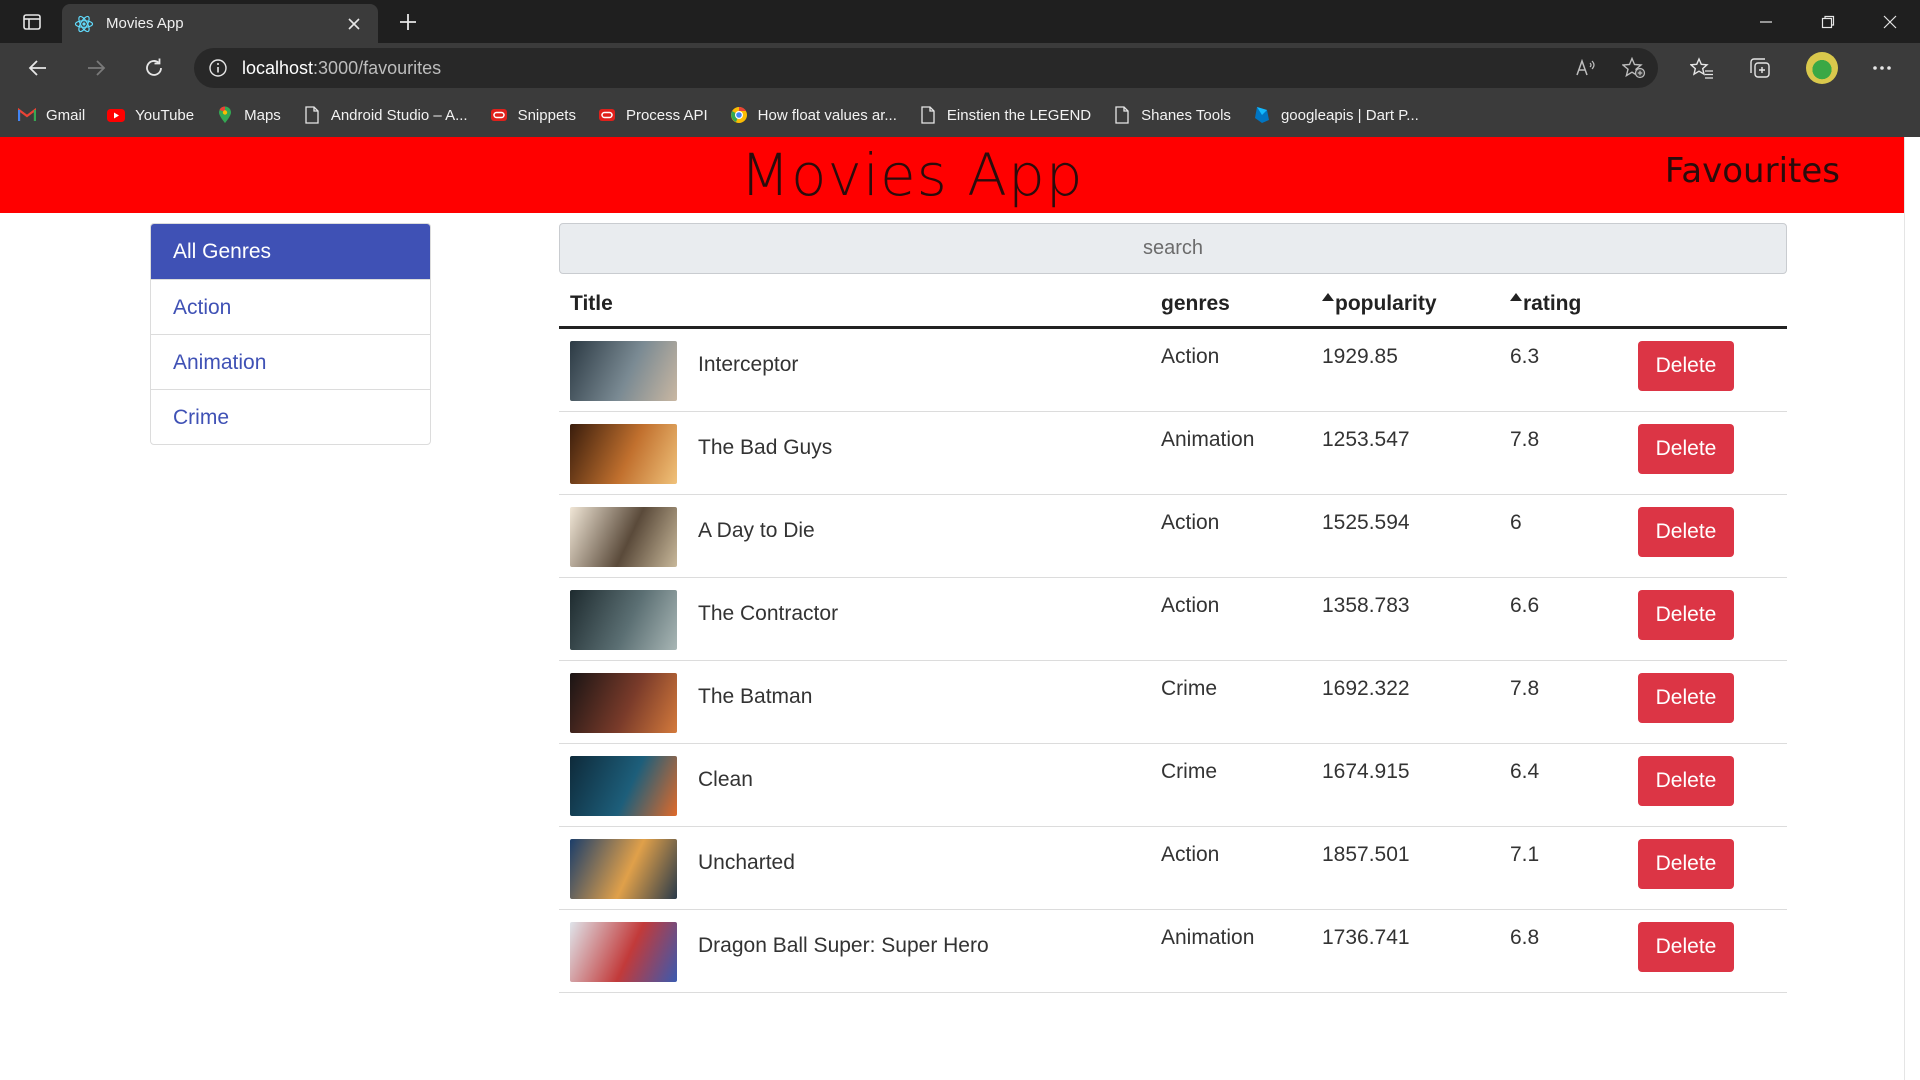 The width and height of the screenshot is (1920, 1080). Describe the element at coordinates (653, 115) in the screenshot. I see `bookmark-process-api: Process API` at that location.